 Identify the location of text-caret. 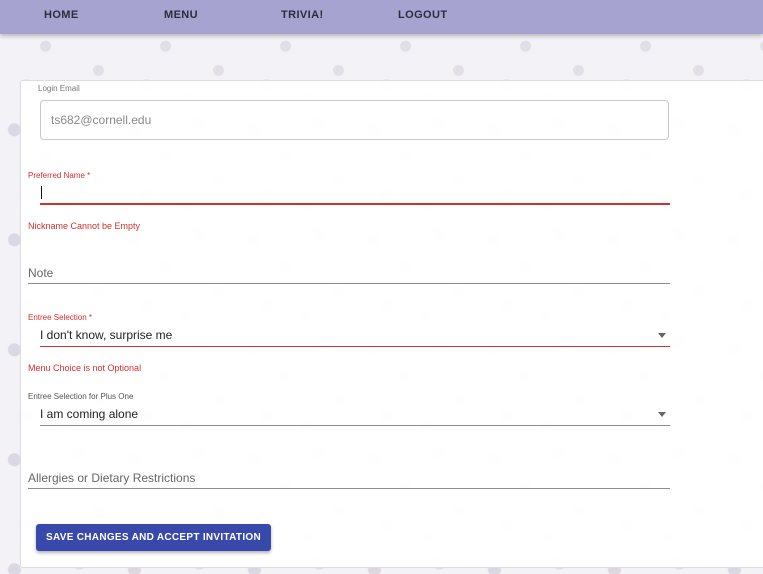
(41, 192).